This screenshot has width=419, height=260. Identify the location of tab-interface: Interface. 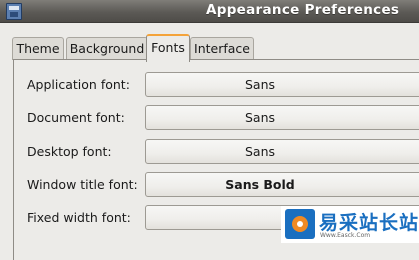
(222, 48).